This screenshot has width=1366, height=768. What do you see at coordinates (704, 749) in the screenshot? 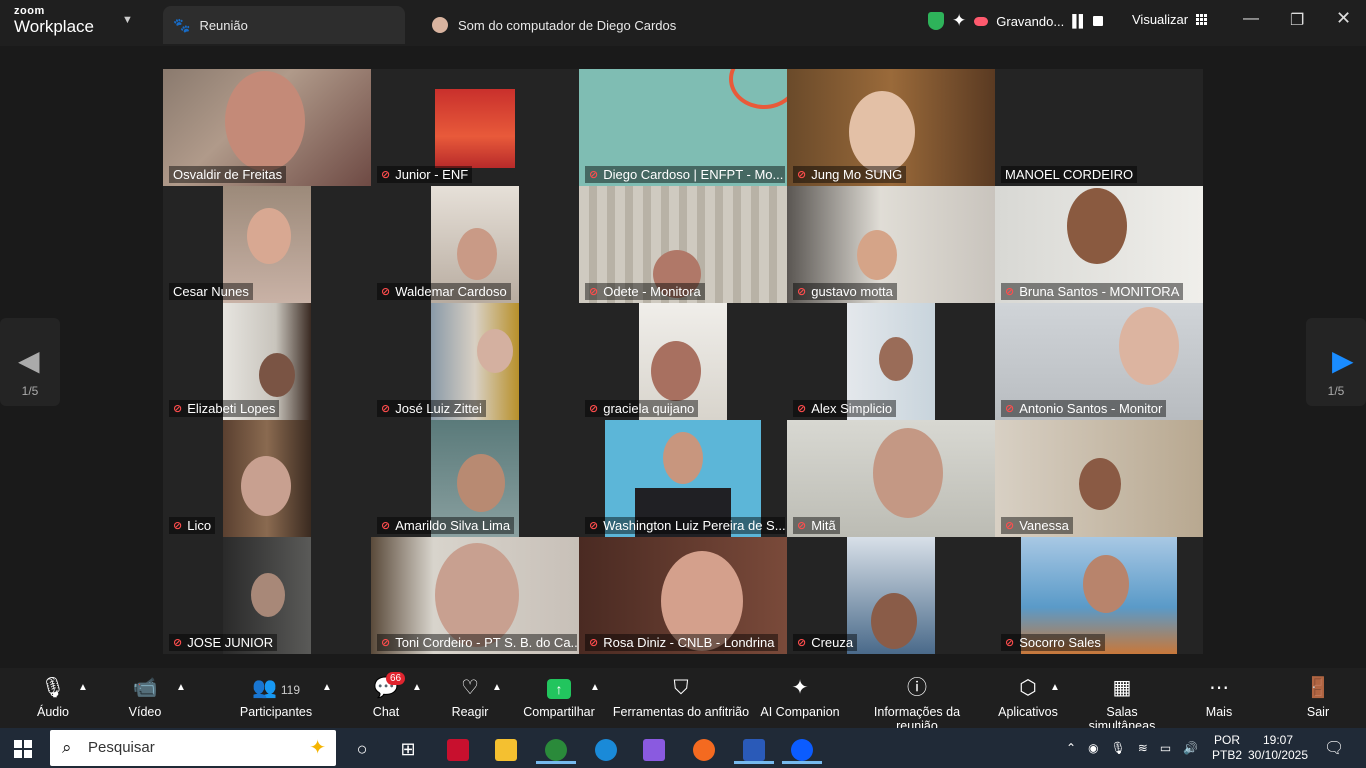
I see `firefox-icon` at bounding box center [704, 749].